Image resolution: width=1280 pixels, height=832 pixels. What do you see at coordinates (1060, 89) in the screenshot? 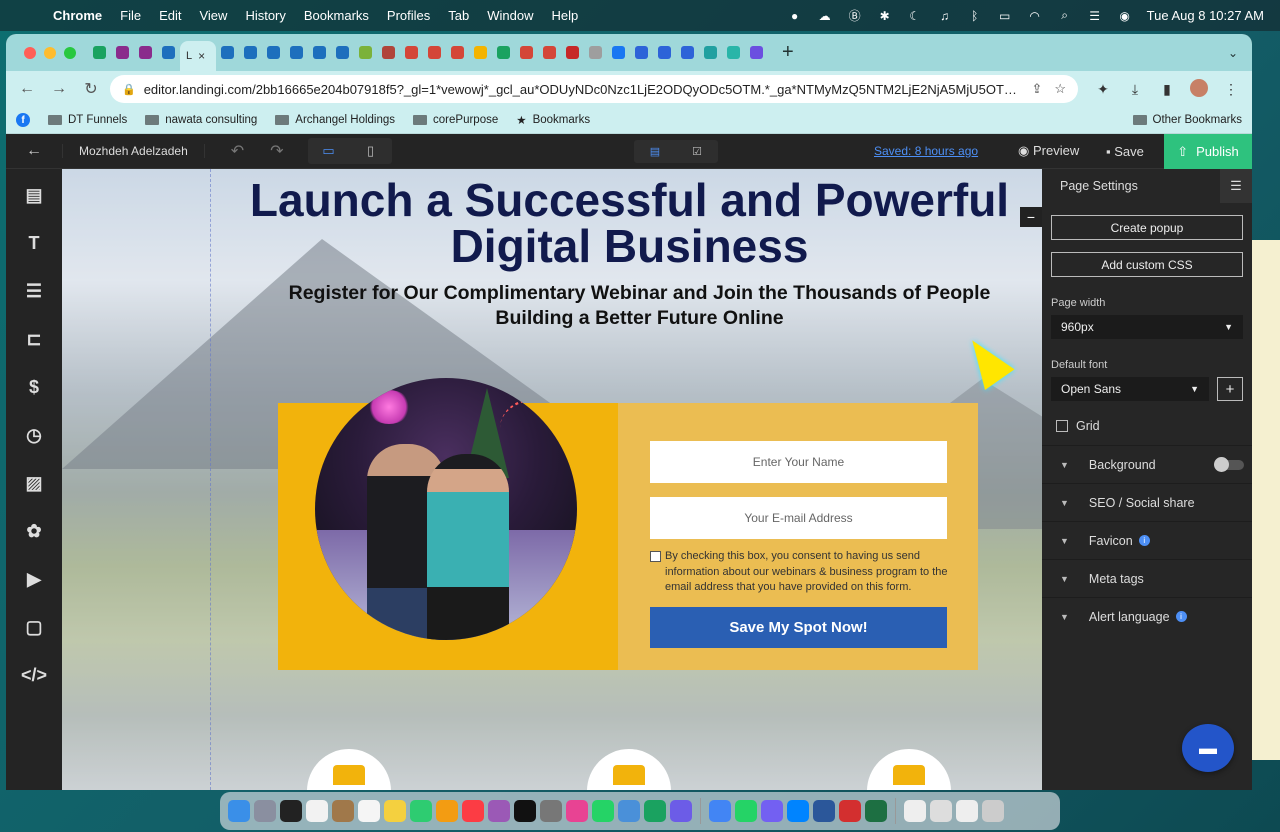
I see `bookmark-star-icon: ☆` at bounding box center [1060, 89].